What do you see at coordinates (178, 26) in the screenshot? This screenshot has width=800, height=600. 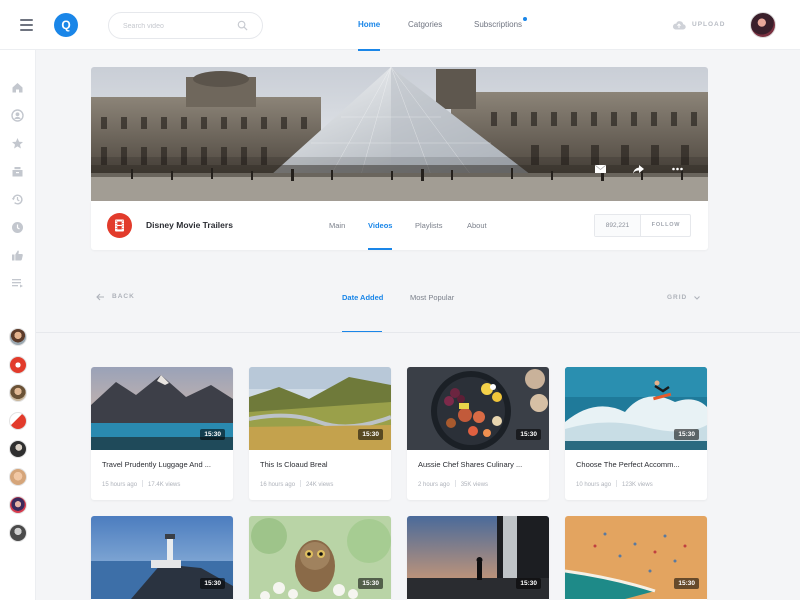 I see `search-input` at bounding box center [178, 26].